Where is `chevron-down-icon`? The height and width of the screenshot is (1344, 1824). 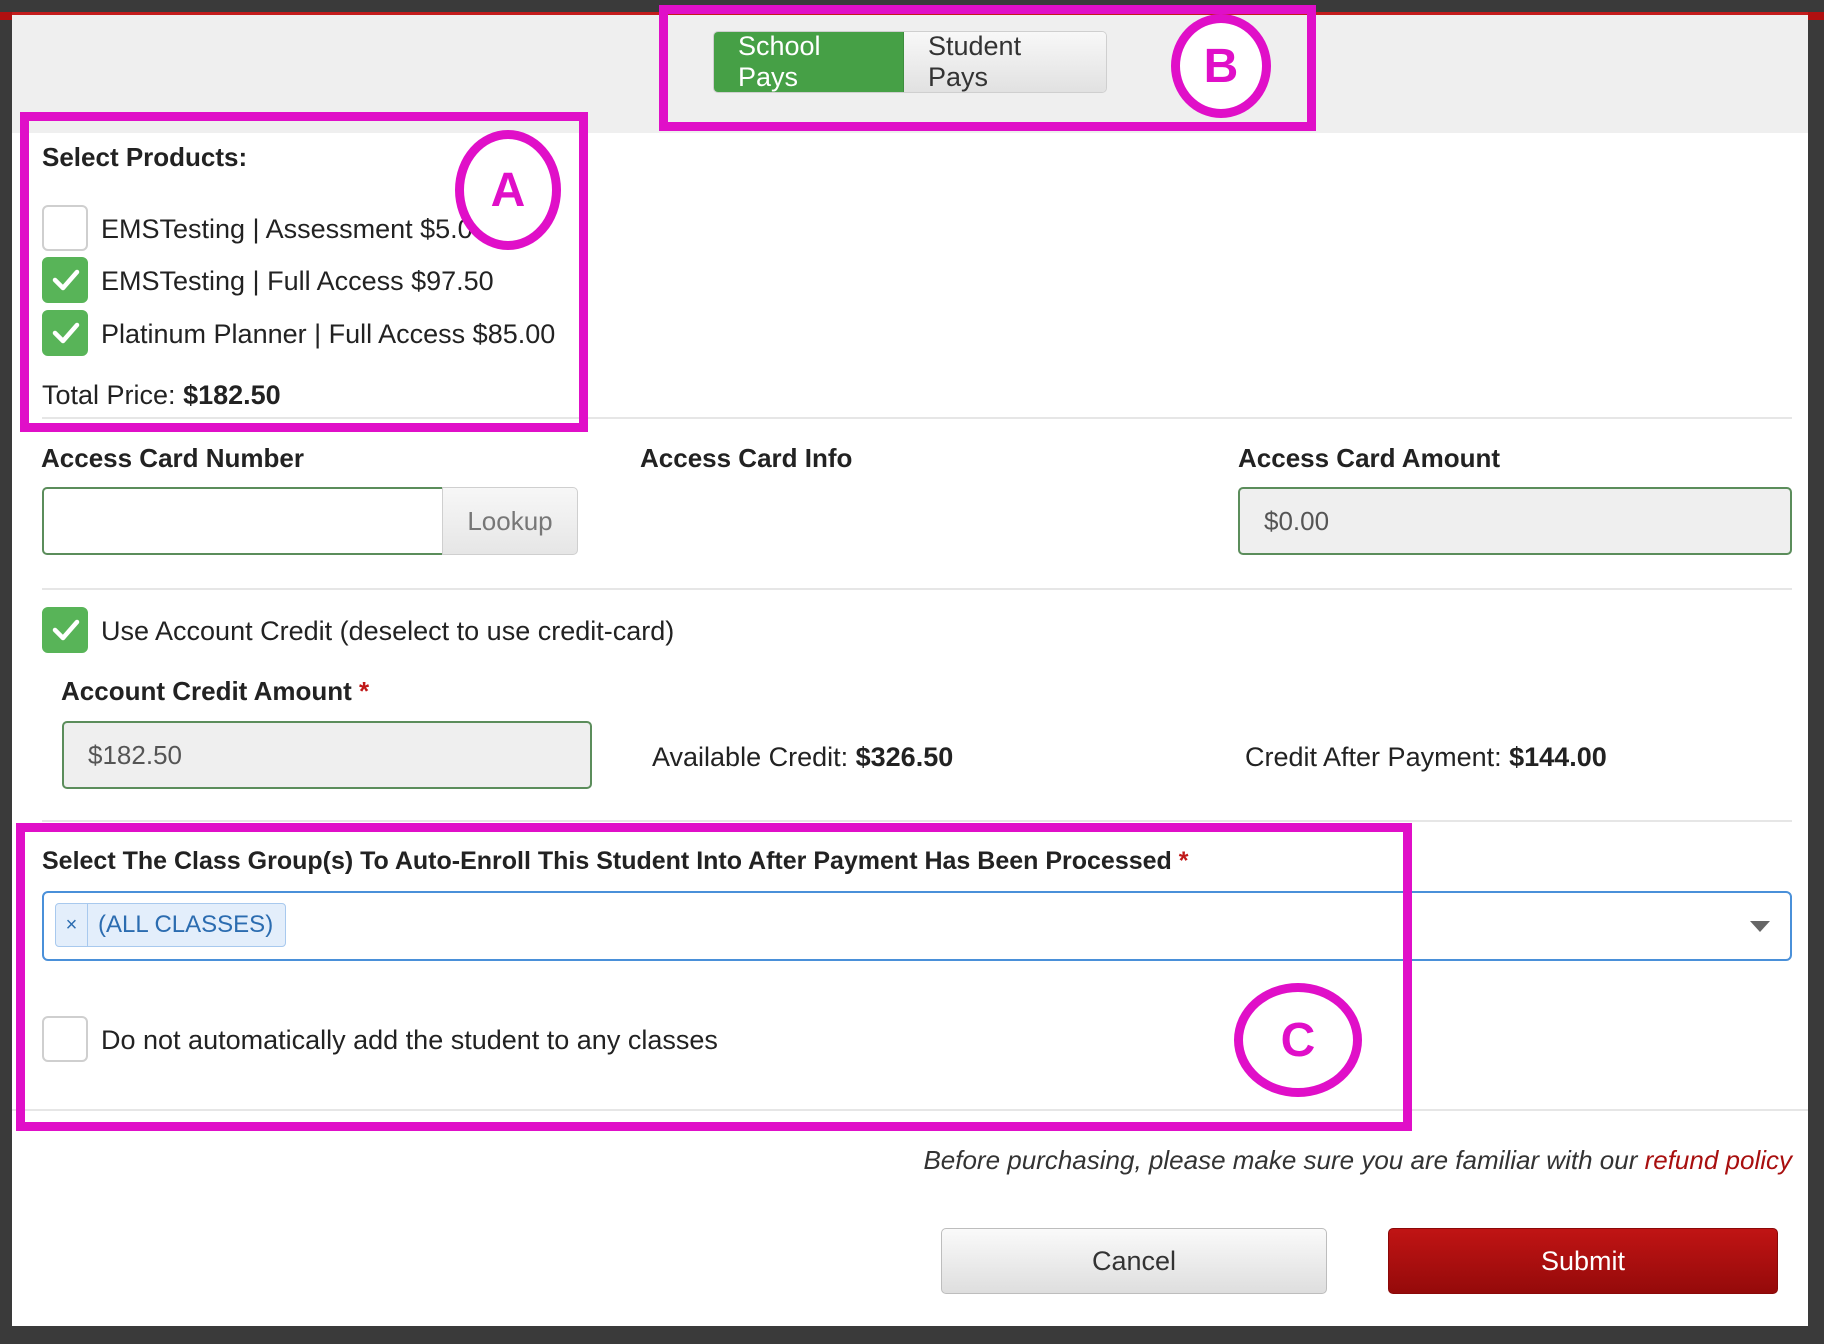 chevron-down-icon is located at coordinates (1760, 926).